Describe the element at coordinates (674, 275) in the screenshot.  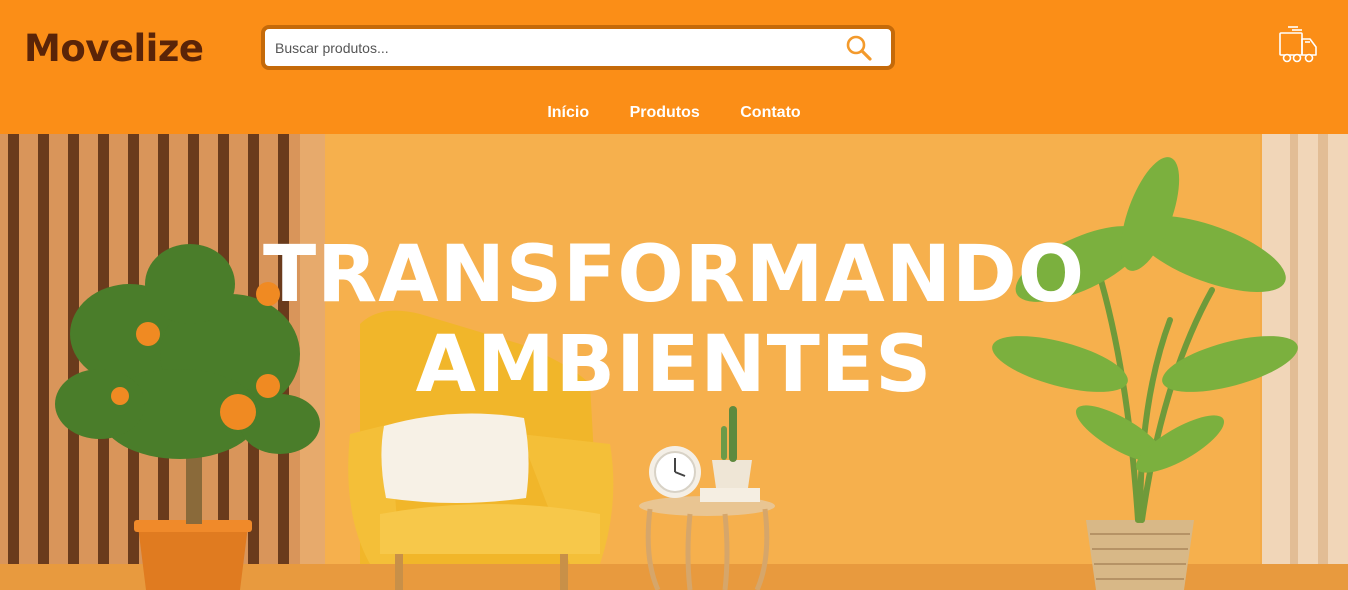
I see `hero-title-line-1: TRANSFORMANDO` at that location.